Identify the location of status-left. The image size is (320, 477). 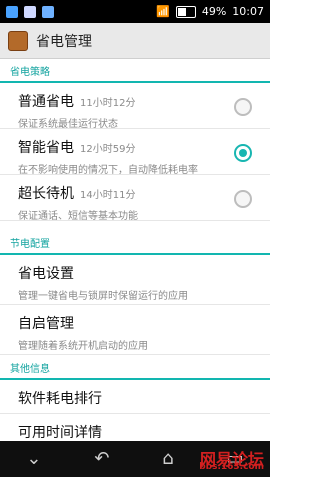
(30, 11).